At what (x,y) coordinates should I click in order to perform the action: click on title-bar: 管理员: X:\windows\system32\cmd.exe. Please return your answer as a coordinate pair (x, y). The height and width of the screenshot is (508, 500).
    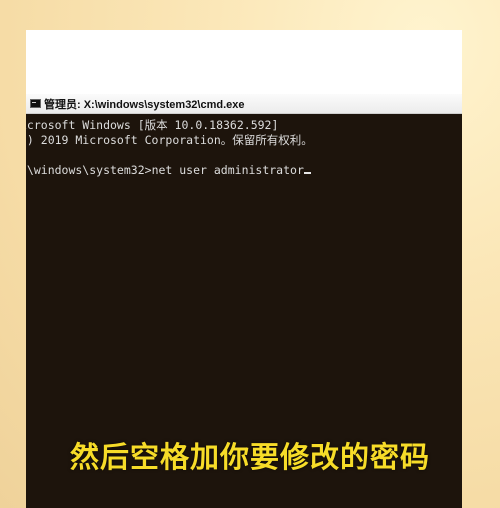
    Looking at the image, I should click on (244, 104).